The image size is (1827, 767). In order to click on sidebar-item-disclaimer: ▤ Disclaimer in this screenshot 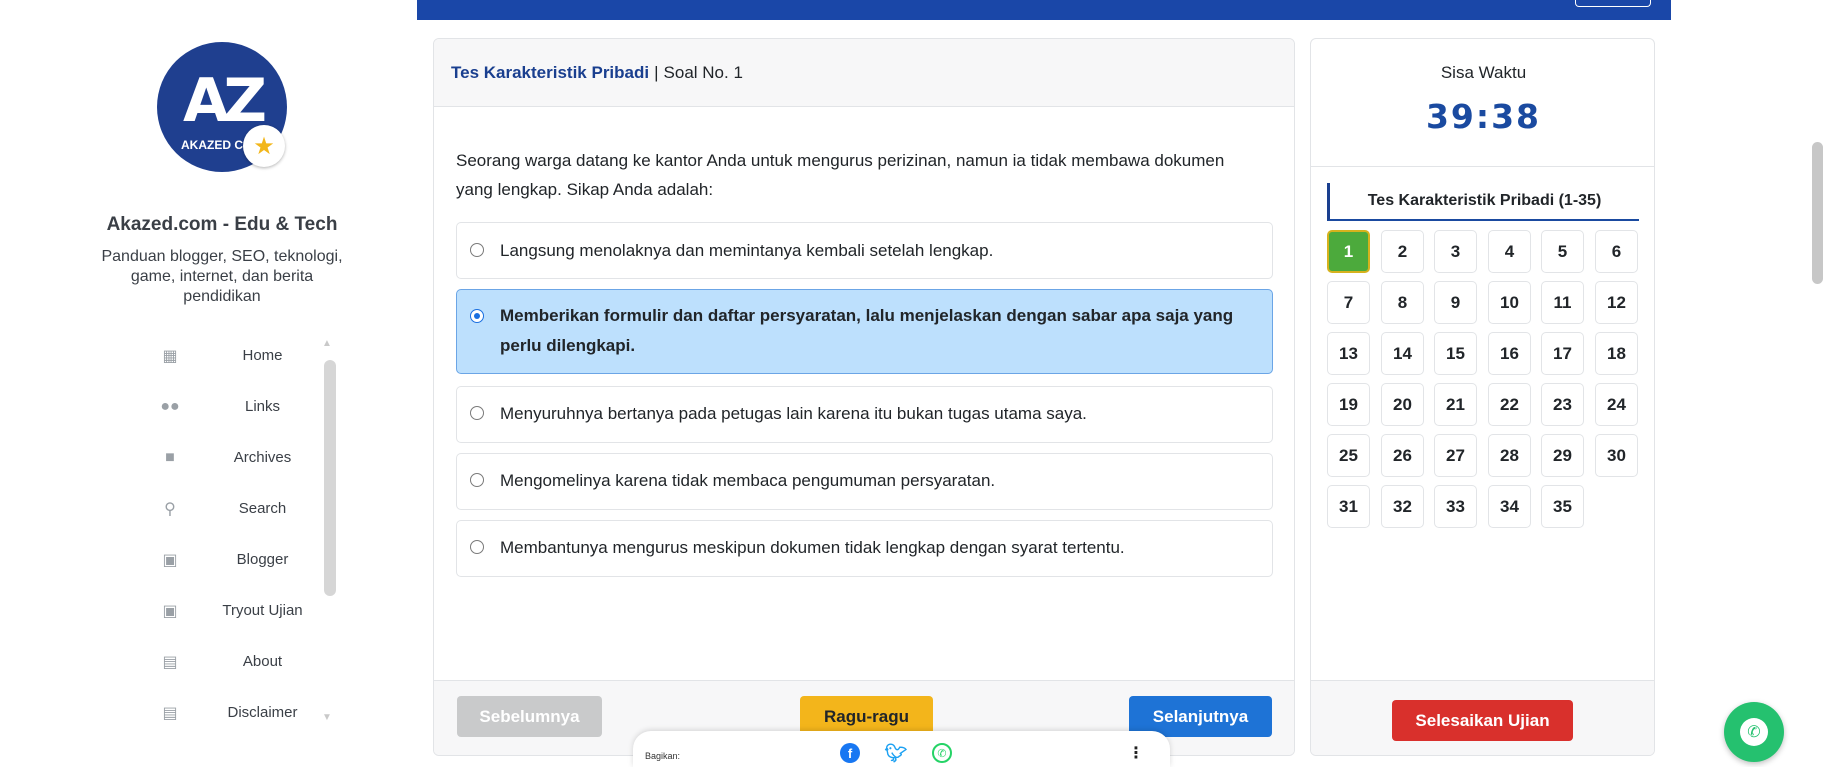, I will do `click(240, 712)`.